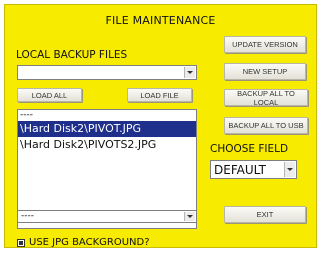 This screenshot has height=253, width=323. Describe the element at coordinates (266, 125) in the screenshot. I see `backup-all-to-usb-button: BACKUP ALL TO USB` at that location.